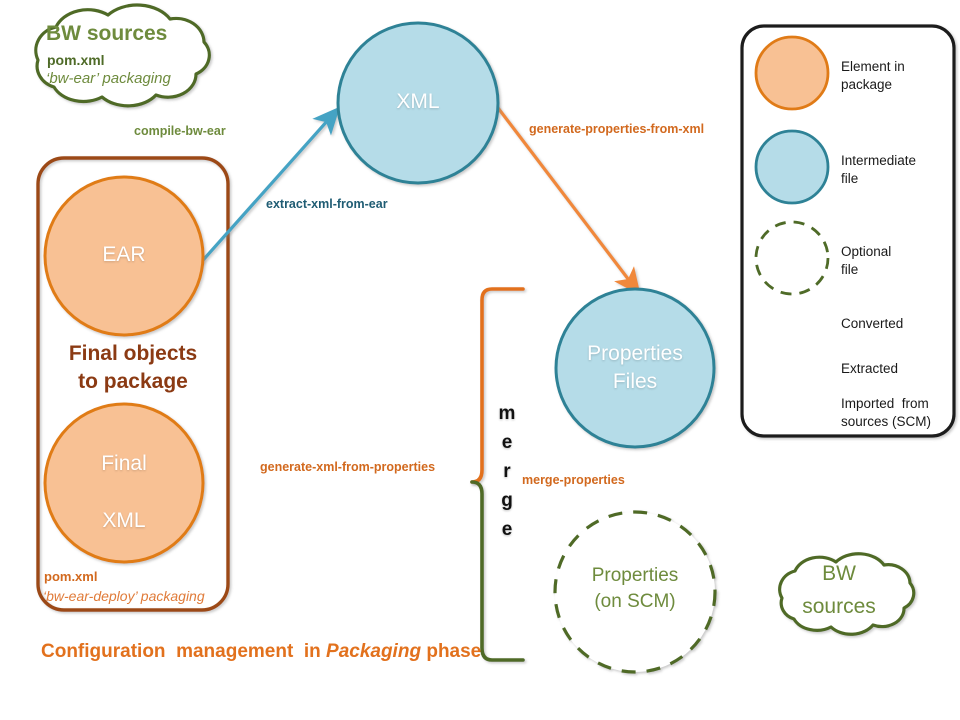 The width and height of the screenshot is (960, 720). Describe the element at coordinates (348, 467) in the screenshot. I see `edge-label-generate-xml-from-properties: generate-xml-from-properties` at that location.